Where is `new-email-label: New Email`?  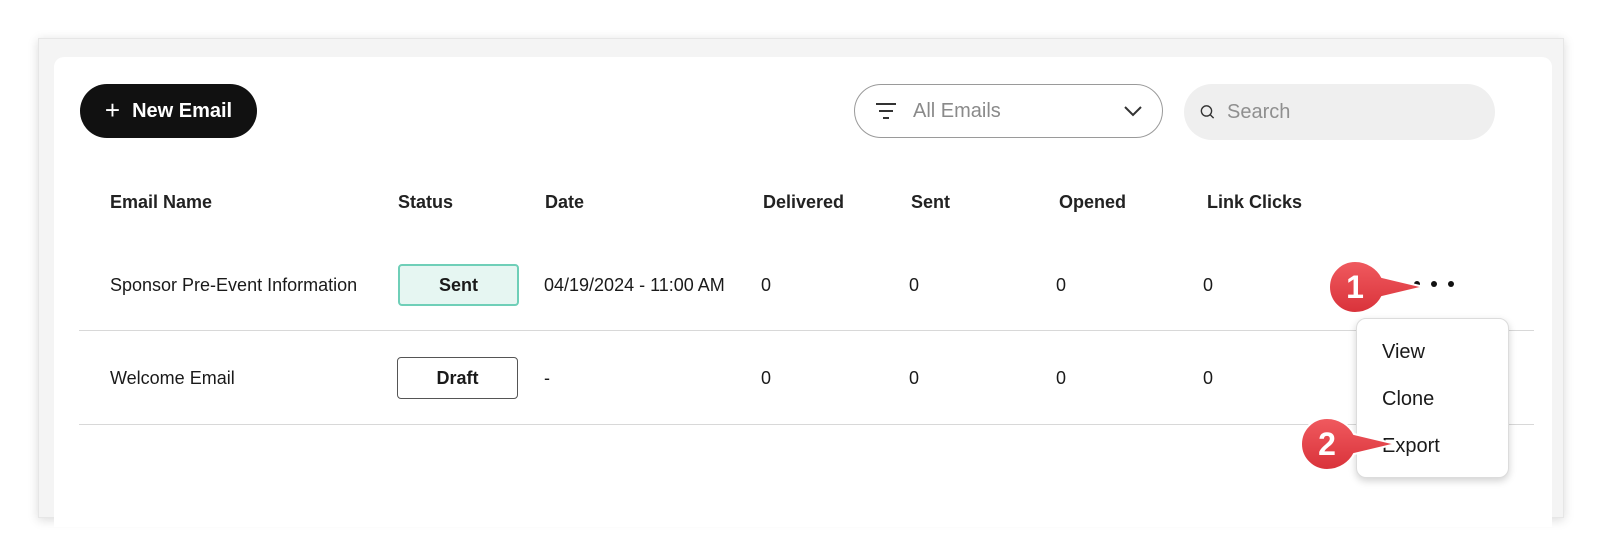 new-email-label: New Email is located at coordinates (182, 110).